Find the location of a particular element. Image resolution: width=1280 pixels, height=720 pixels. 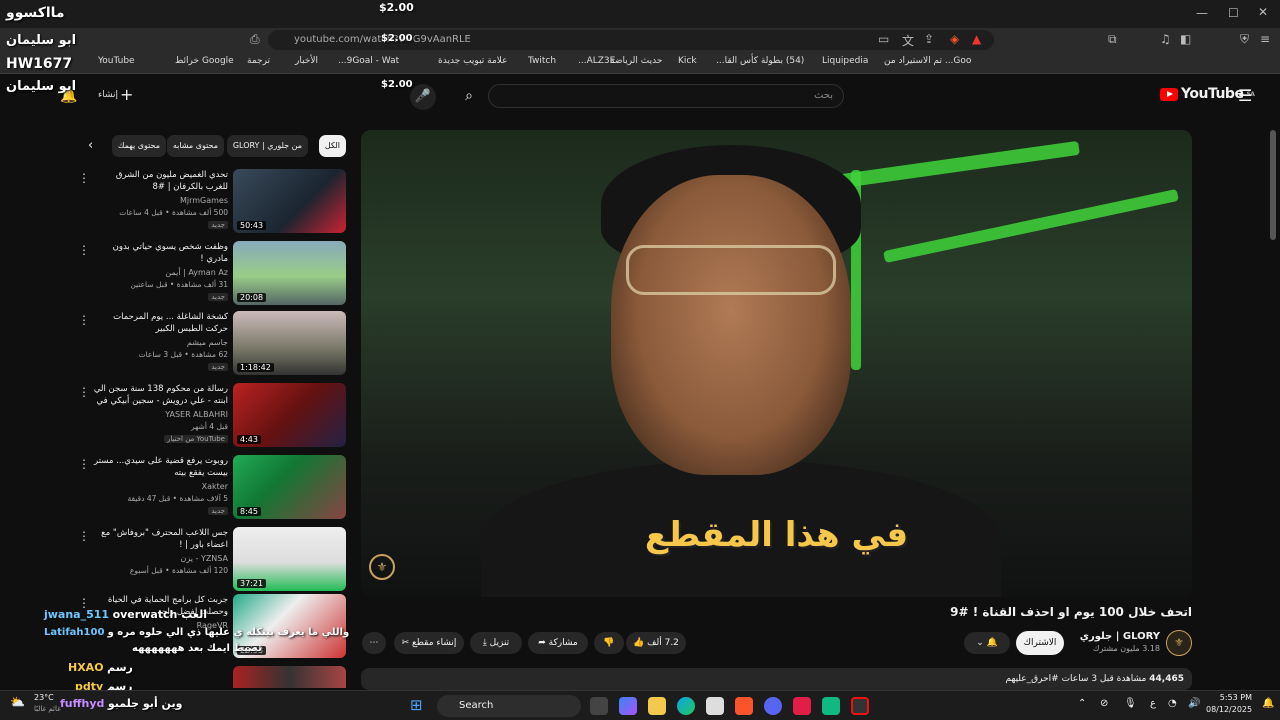

dislike-button: 👎 is located at coordinates (609, 643).